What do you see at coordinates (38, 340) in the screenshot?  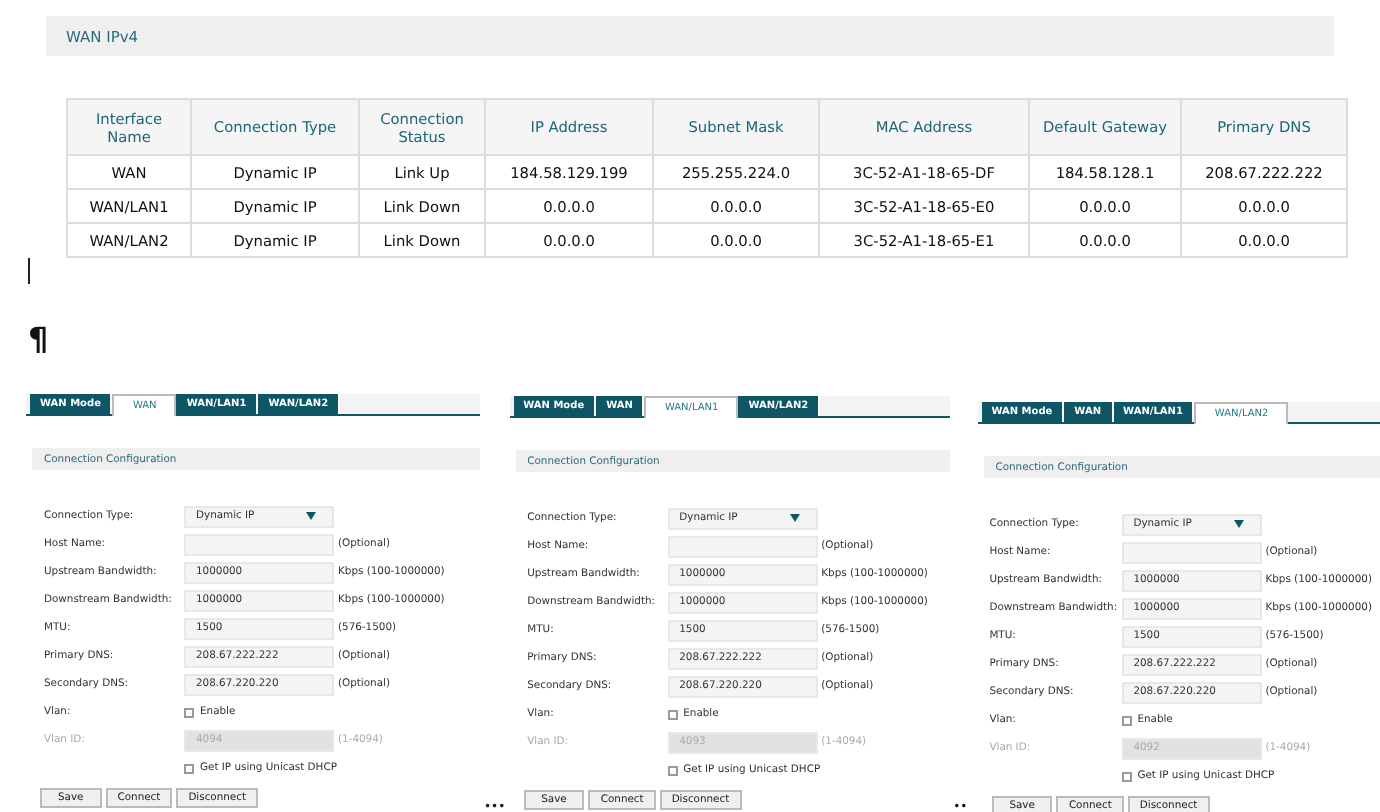 I see `pilcrow-mark: ¶` at bounding box center [38, 340].